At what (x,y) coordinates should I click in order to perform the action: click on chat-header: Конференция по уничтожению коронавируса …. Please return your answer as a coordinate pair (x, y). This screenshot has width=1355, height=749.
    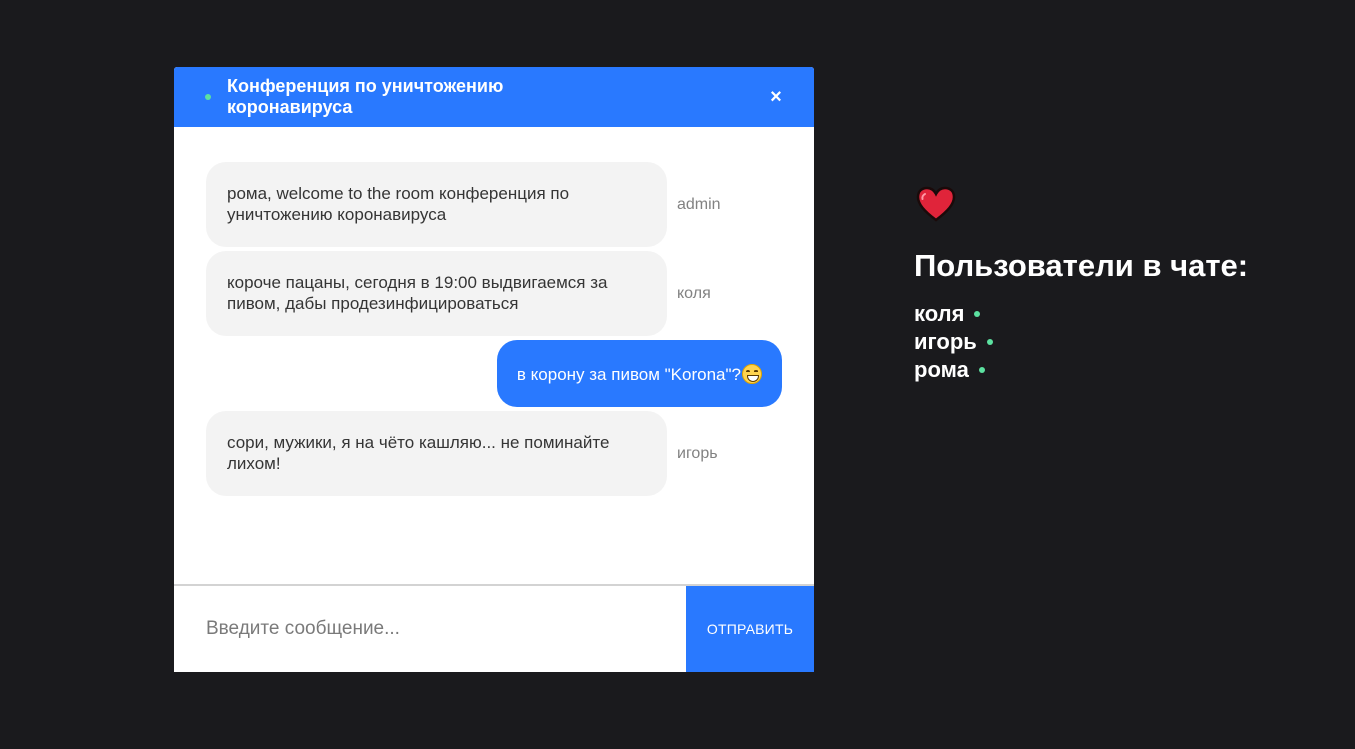
    Looking at the image, I should click on (494, 97).